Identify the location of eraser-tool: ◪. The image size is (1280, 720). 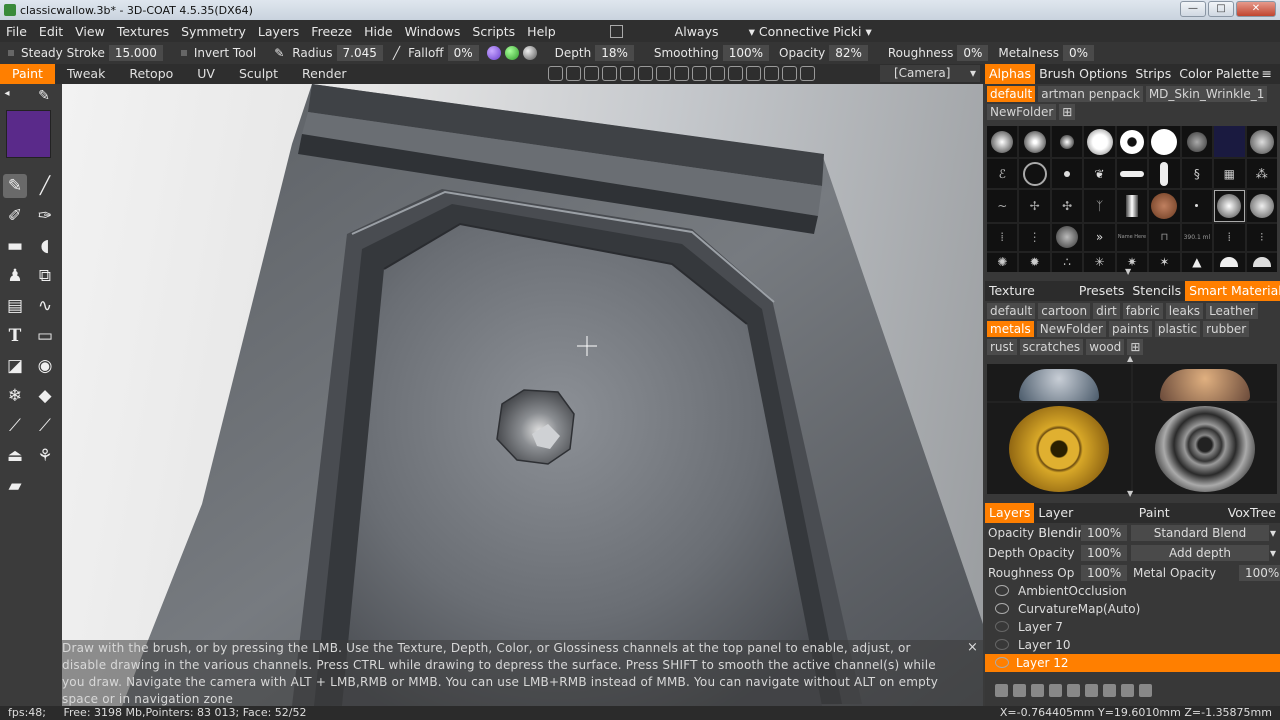
(15, 366).